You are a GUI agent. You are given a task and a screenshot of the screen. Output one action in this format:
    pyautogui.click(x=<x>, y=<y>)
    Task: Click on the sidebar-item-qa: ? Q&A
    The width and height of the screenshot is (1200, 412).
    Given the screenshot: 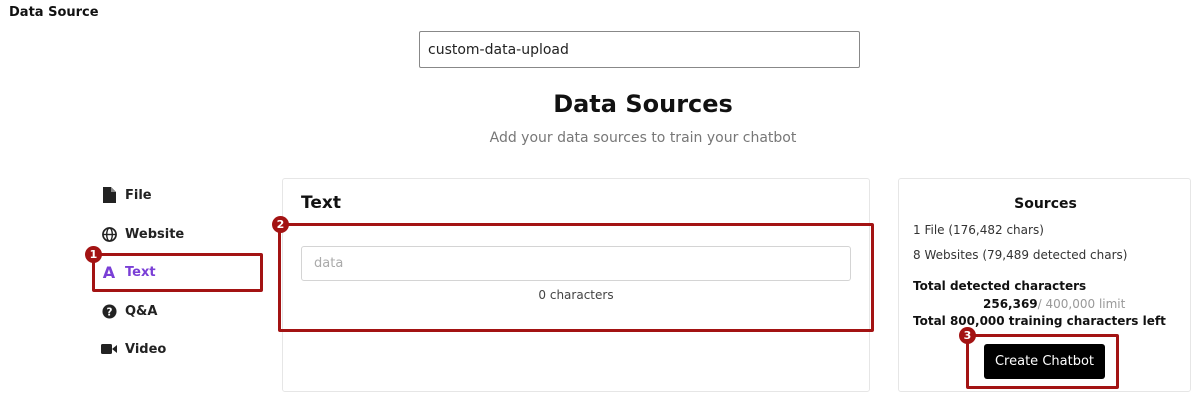 What is the action you would take?
    pyautogui.click(x=129, y=311)
    